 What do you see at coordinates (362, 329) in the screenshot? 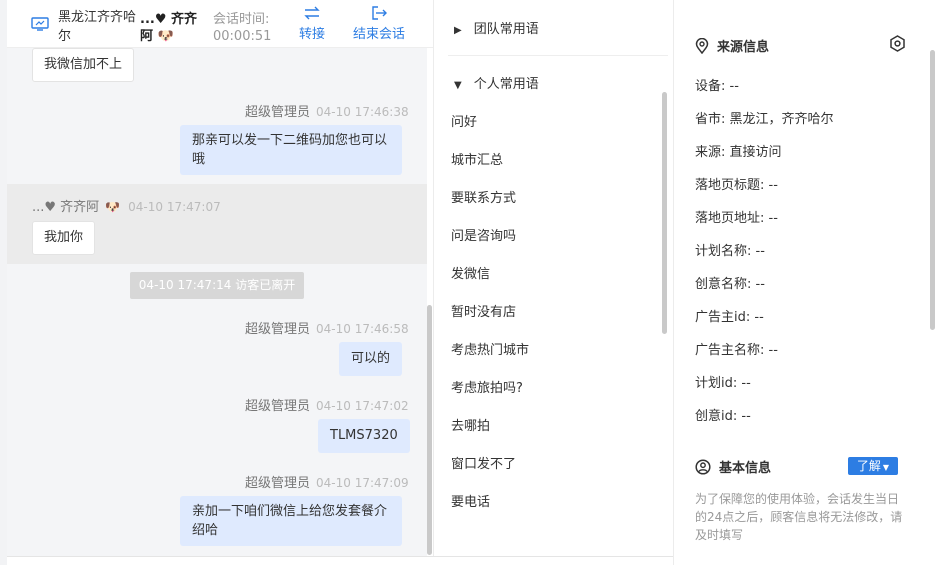
I see `message-time: 04-10 17:46:58` at bounding box center [362, 329].